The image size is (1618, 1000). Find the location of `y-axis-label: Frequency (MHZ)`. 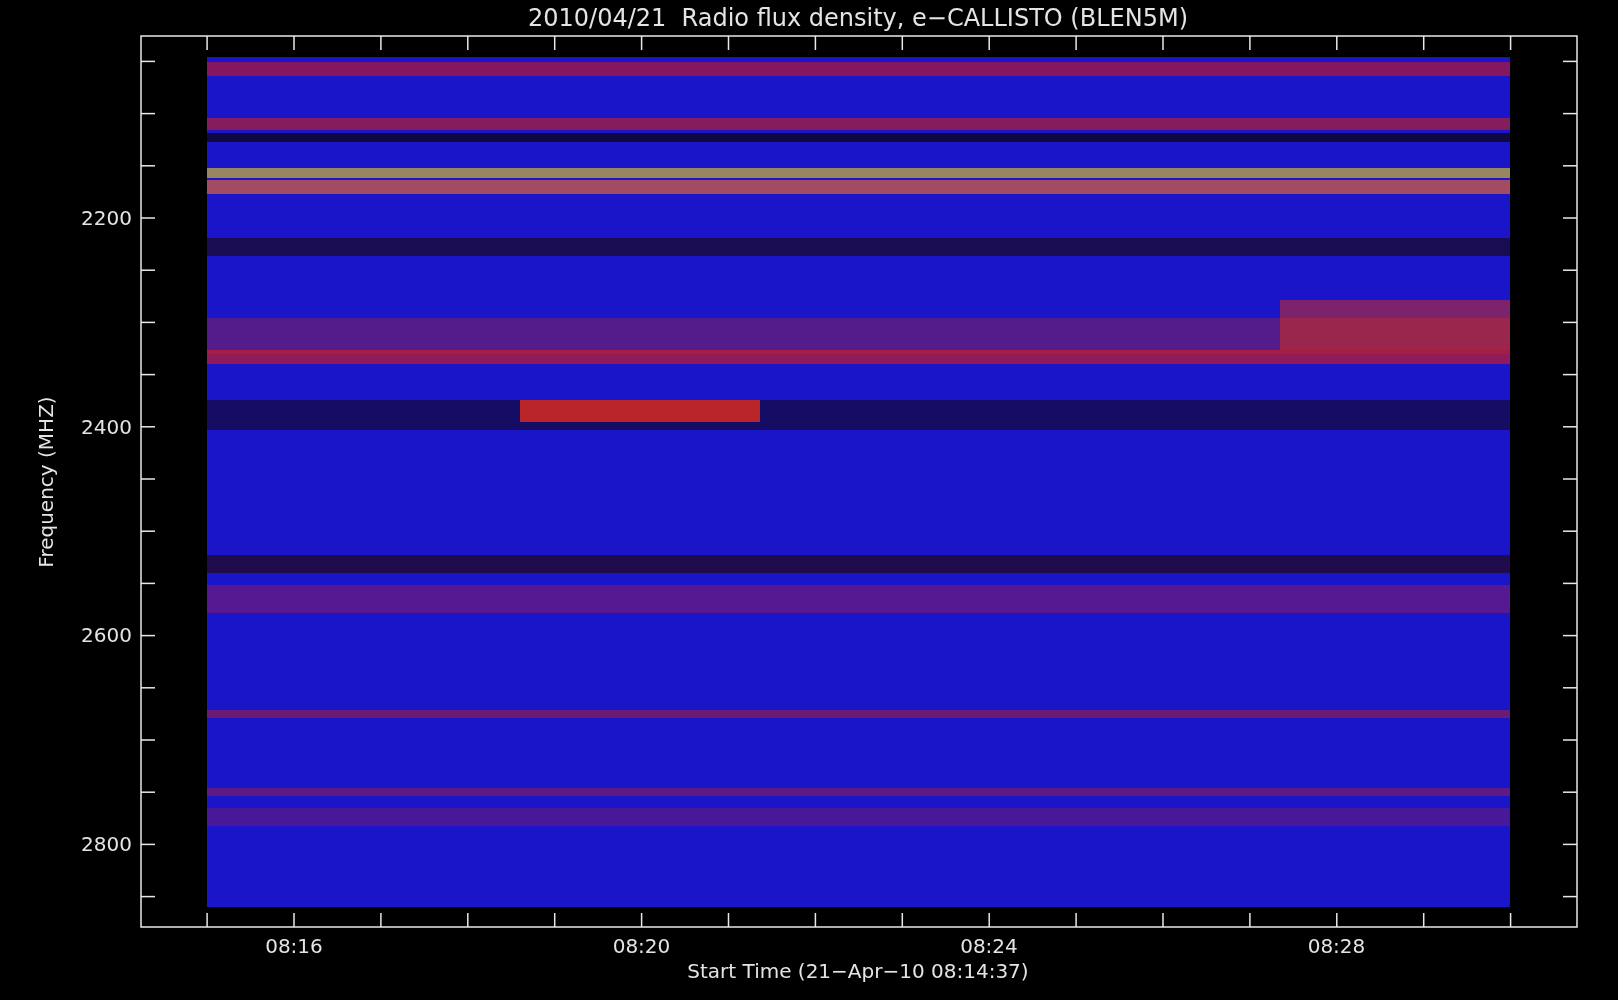

y-axis-label: Frequency (MHZ) is located at coordinates (46, 482).